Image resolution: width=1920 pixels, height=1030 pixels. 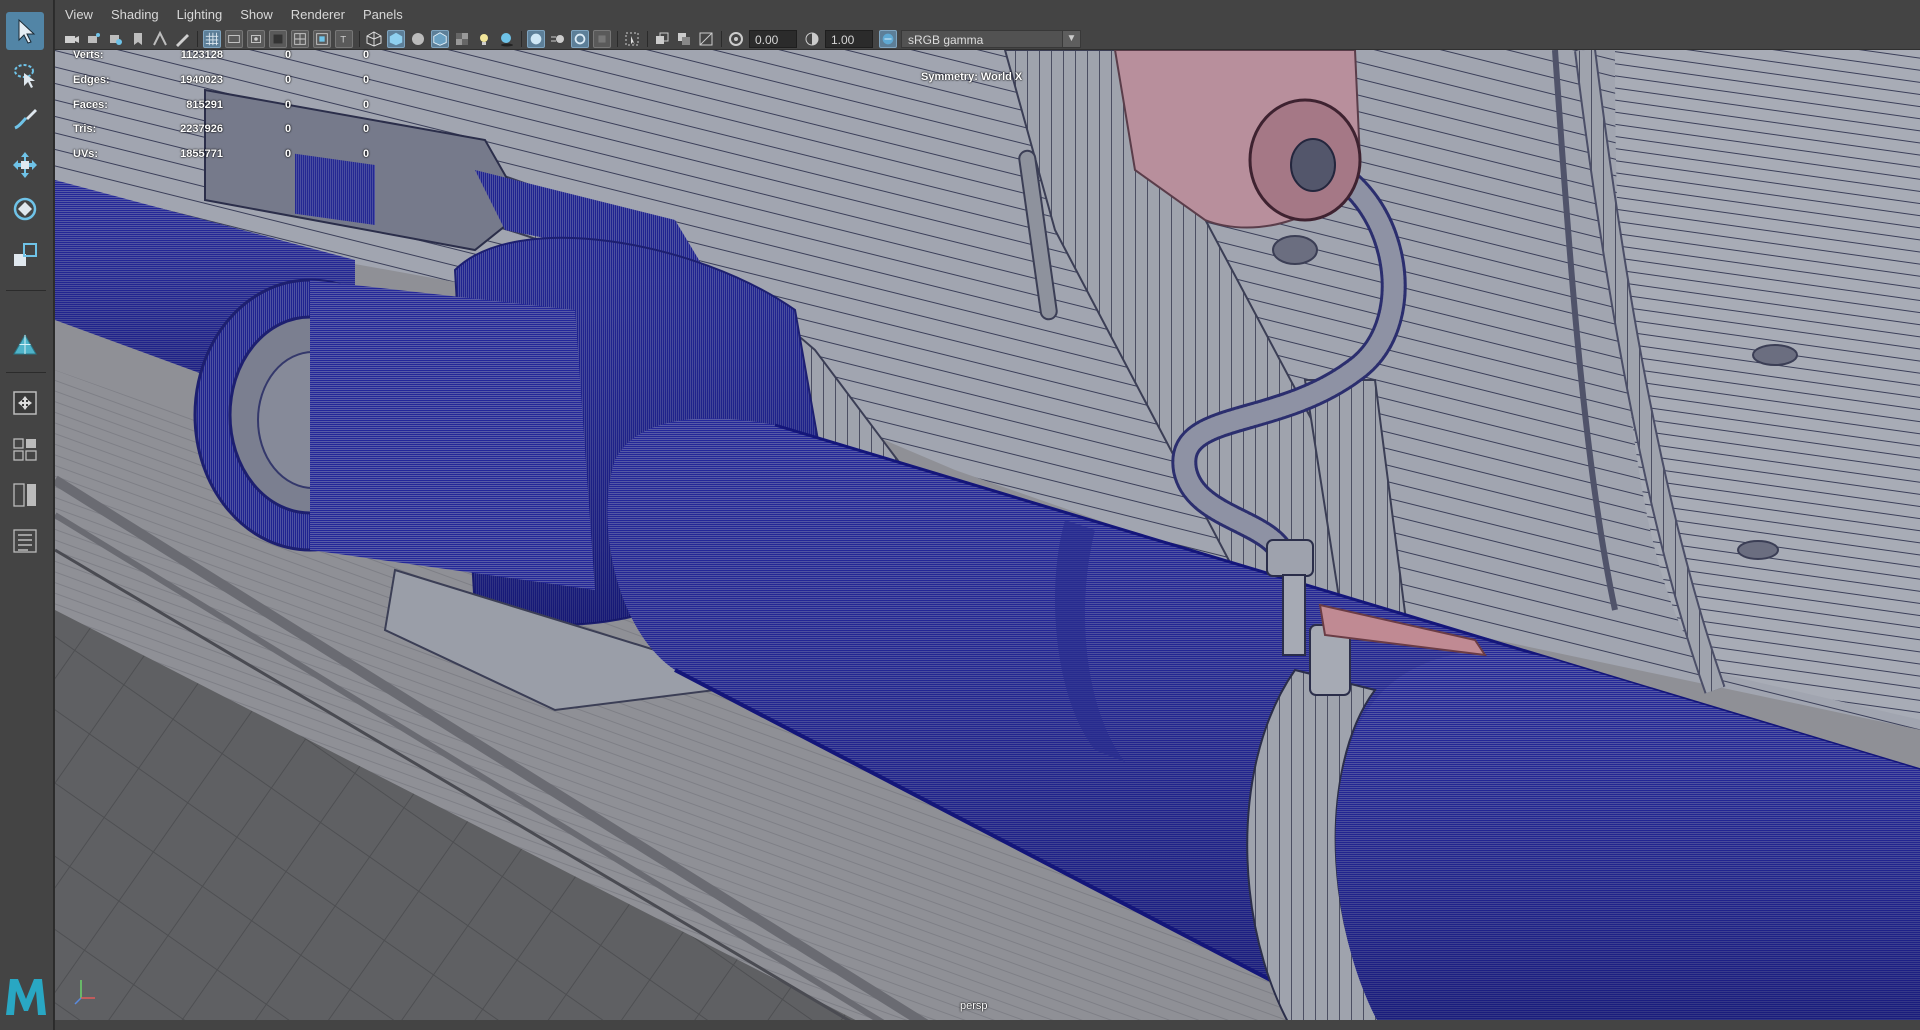 What do you see at coordinates (25, 31) in the screenshot?
I see `select-tool-icon` at bounding box center [25, 31].